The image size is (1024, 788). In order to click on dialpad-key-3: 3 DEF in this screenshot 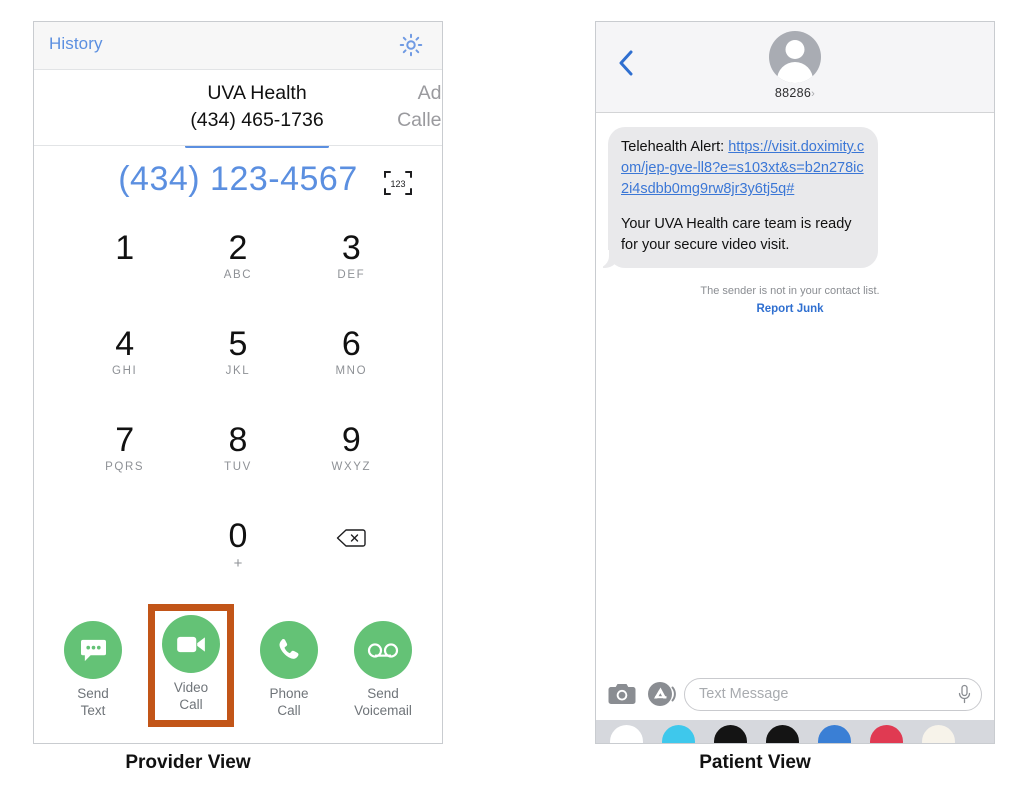, I will do `click(351, 252)`.